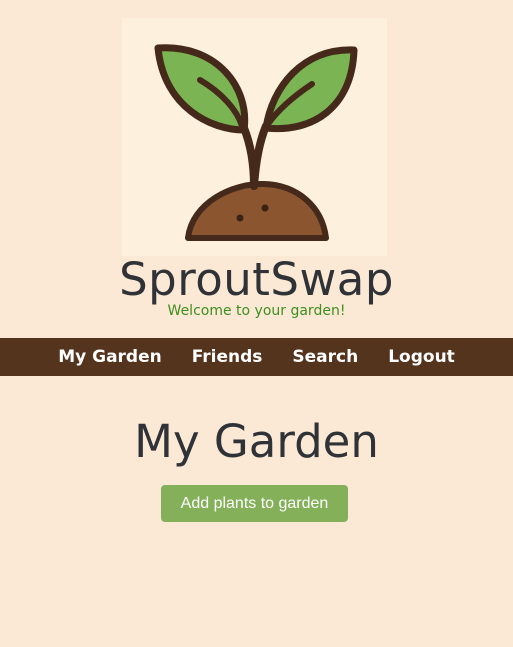 This screenshot has width=513, height=647. Describe the element at coordinates (325, 357) in the screenshot. I see `nav-link-search: Search` at that location.